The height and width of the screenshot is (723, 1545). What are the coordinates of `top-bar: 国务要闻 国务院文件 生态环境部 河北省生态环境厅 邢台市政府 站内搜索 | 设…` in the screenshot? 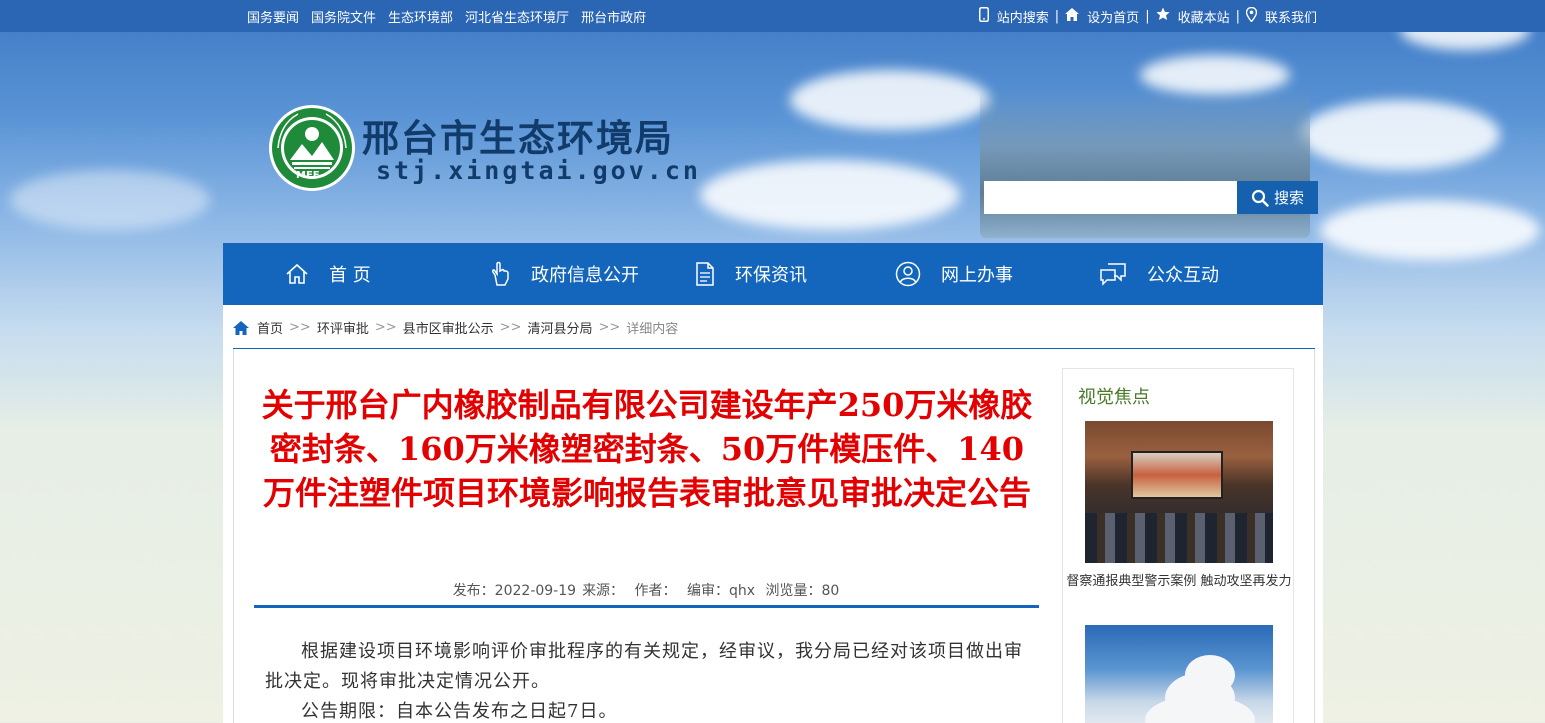 It's located at (772, 16).